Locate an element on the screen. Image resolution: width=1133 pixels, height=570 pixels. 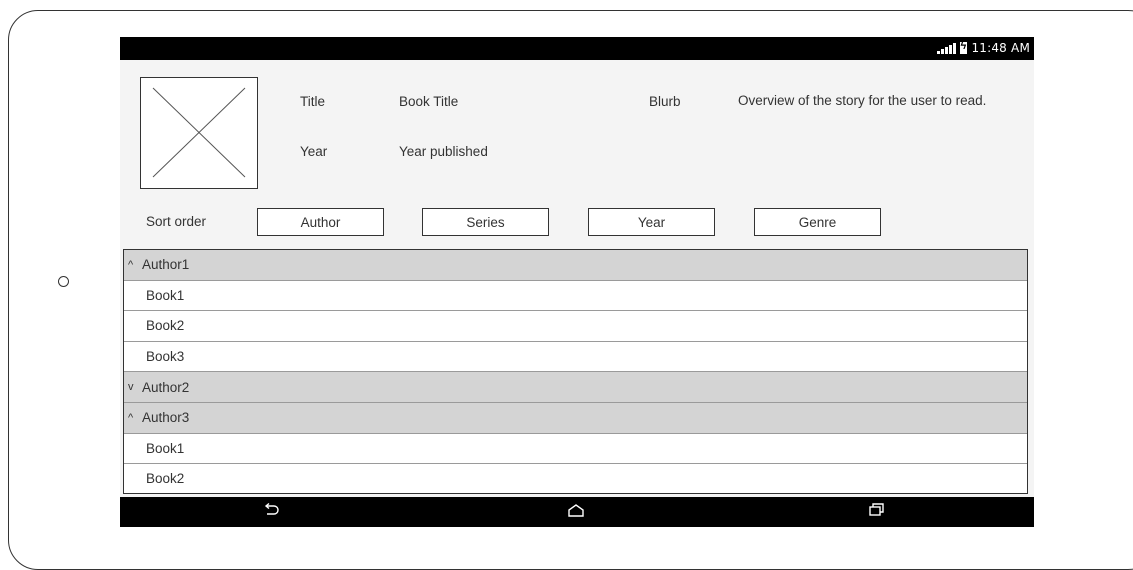
collapse-toggle-icon: v is located at coordinates (131, 387).